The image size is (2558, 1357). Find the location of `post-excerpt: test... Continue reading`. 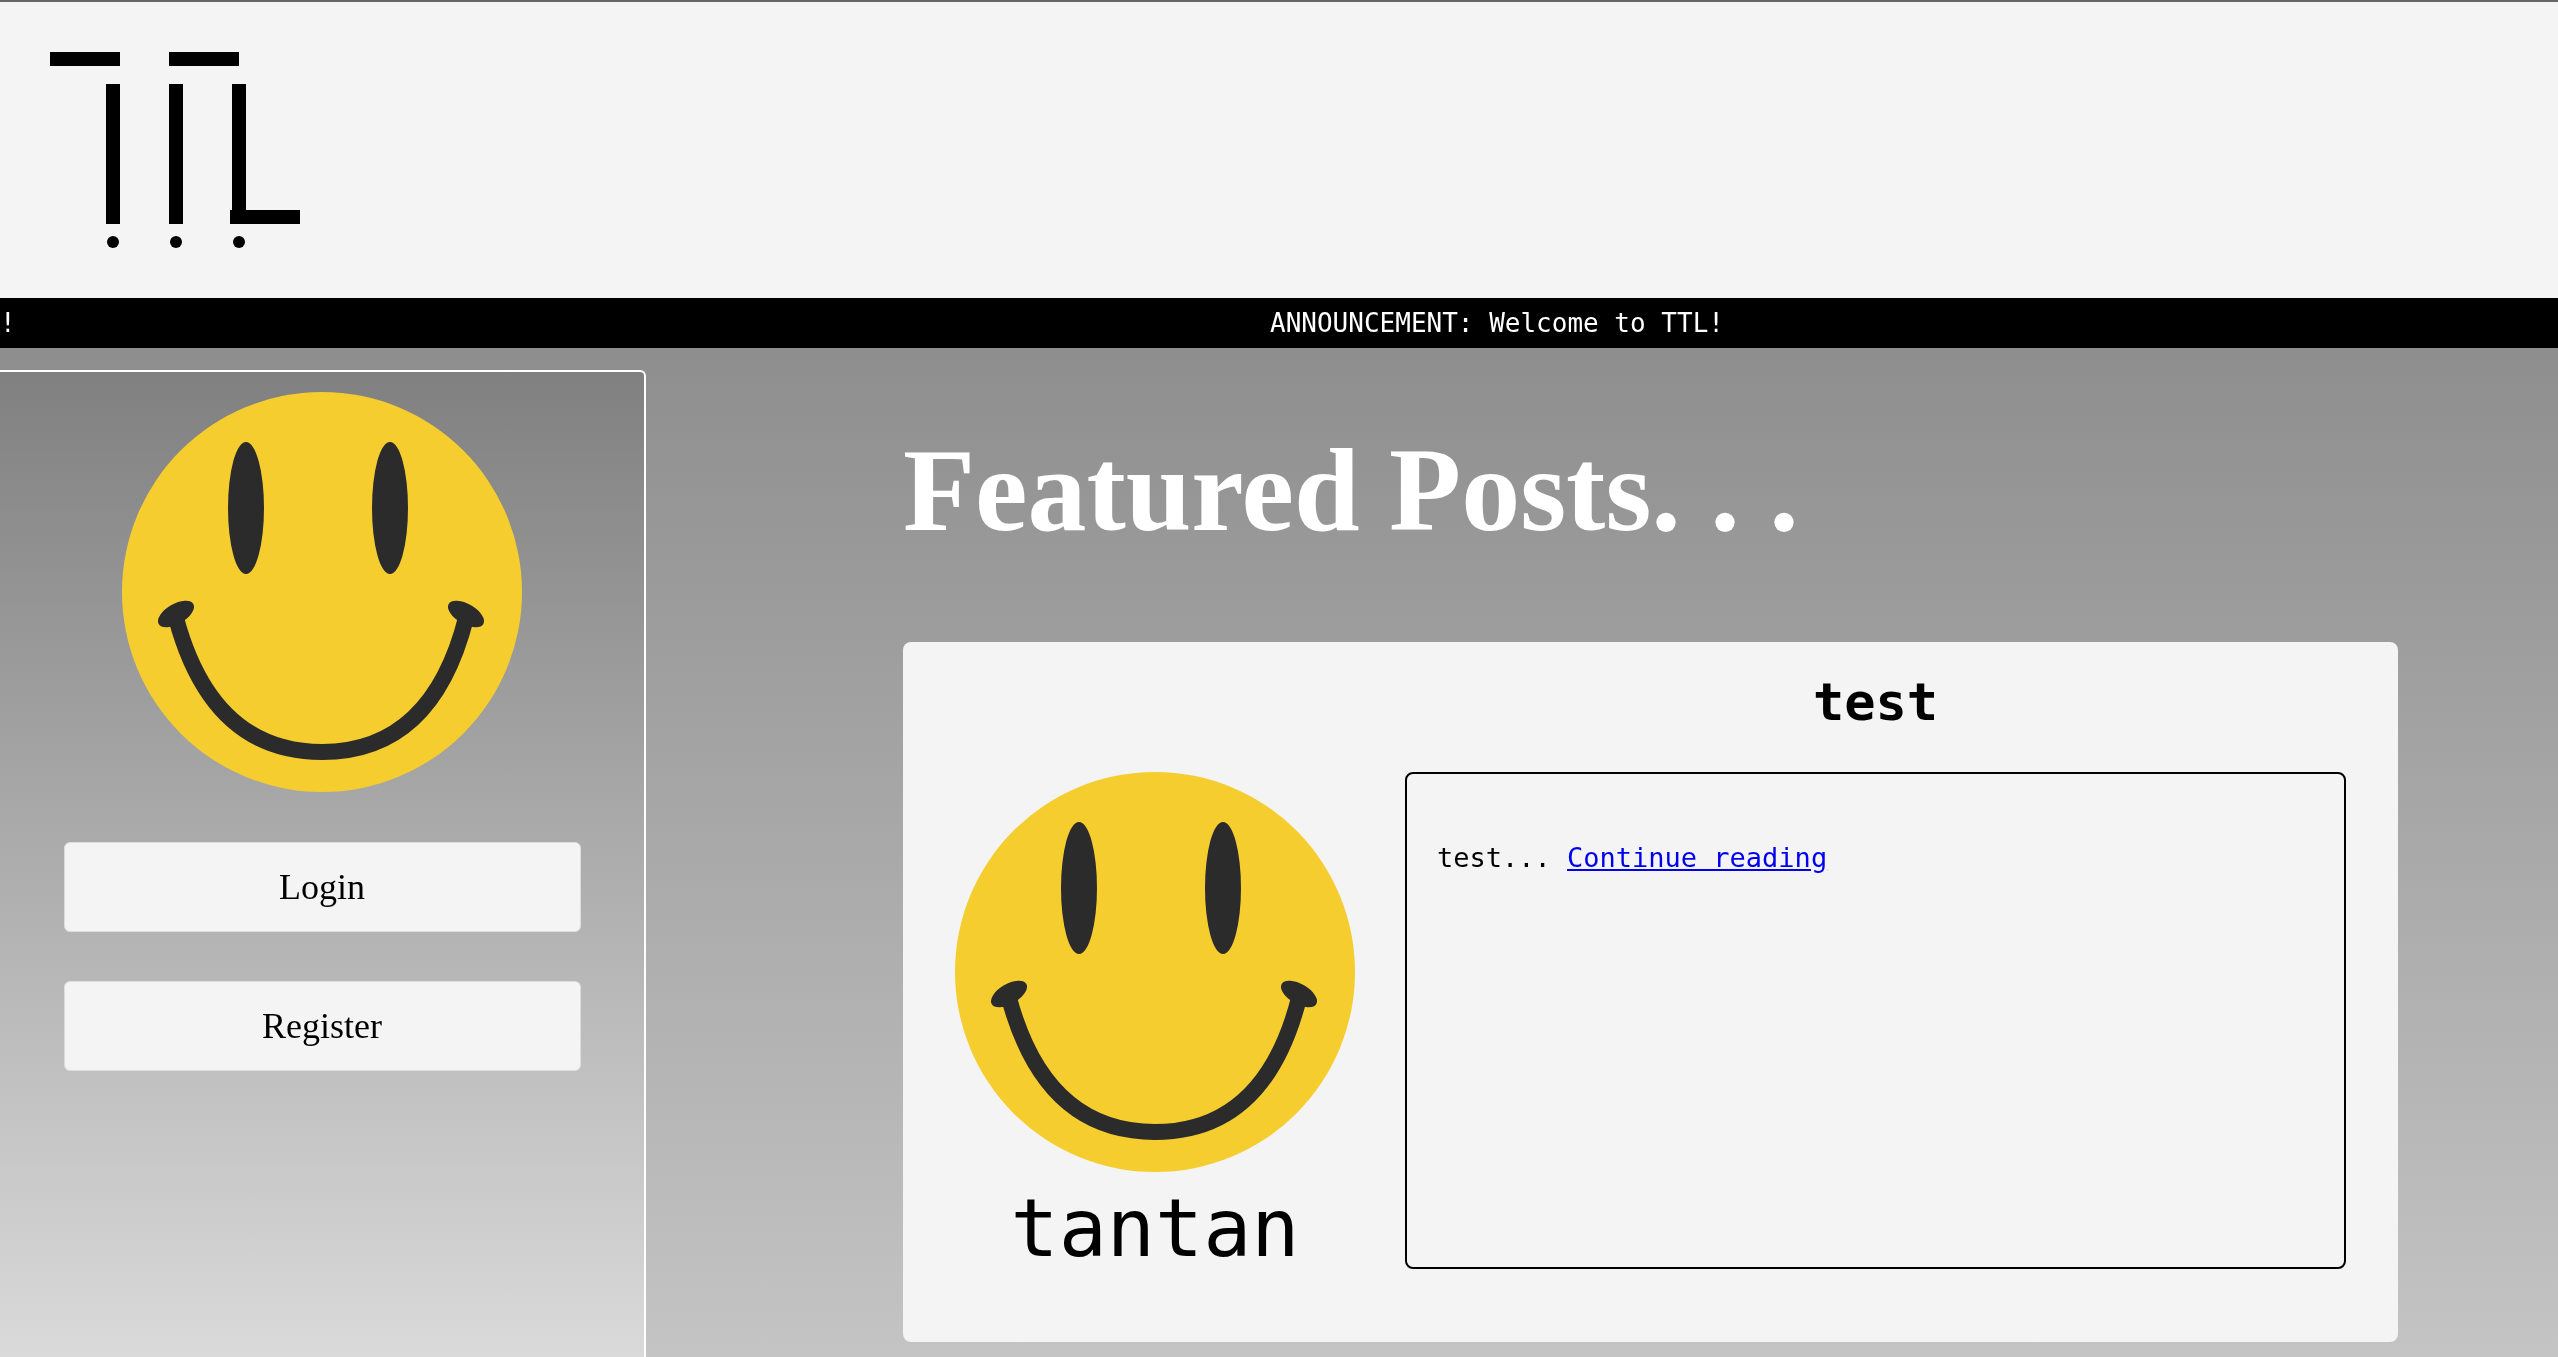

post-excerpt: test... Continue reading is located at coordinates (1633, 857).